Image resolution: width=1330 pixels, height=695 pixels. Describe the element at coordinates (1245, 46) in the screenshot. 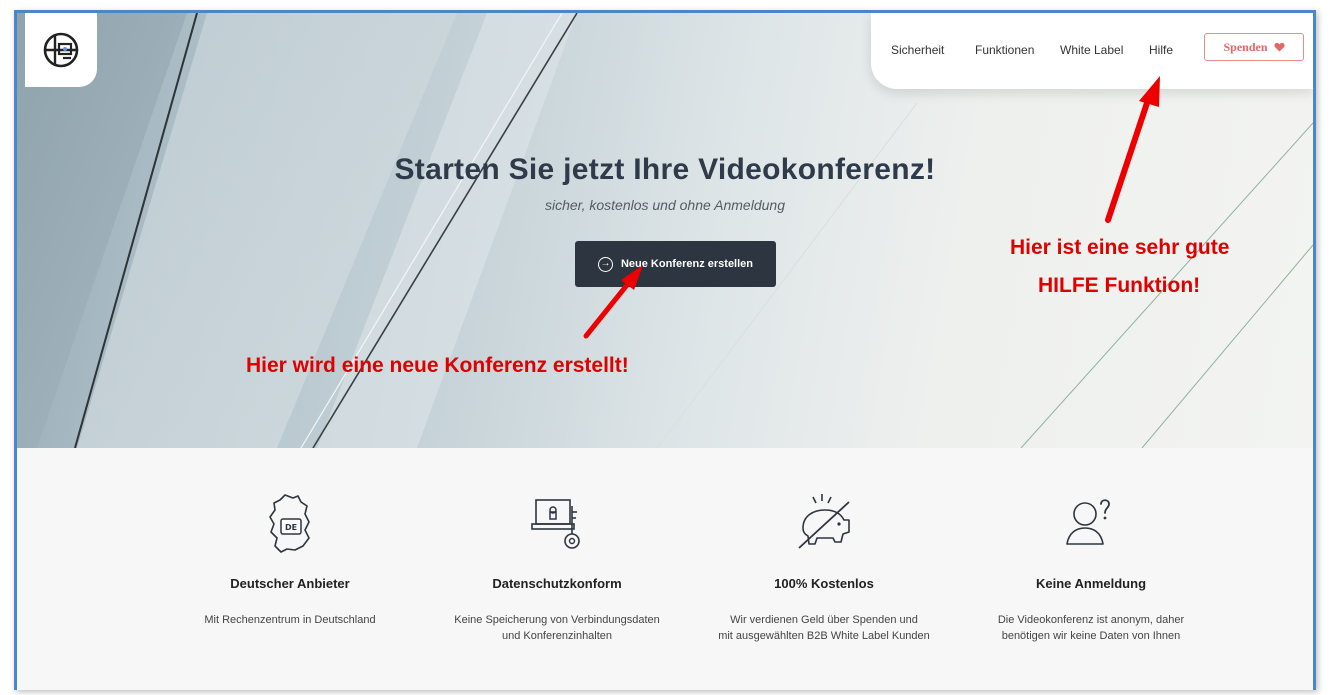

I see `donate-label: Spenden` at that location.